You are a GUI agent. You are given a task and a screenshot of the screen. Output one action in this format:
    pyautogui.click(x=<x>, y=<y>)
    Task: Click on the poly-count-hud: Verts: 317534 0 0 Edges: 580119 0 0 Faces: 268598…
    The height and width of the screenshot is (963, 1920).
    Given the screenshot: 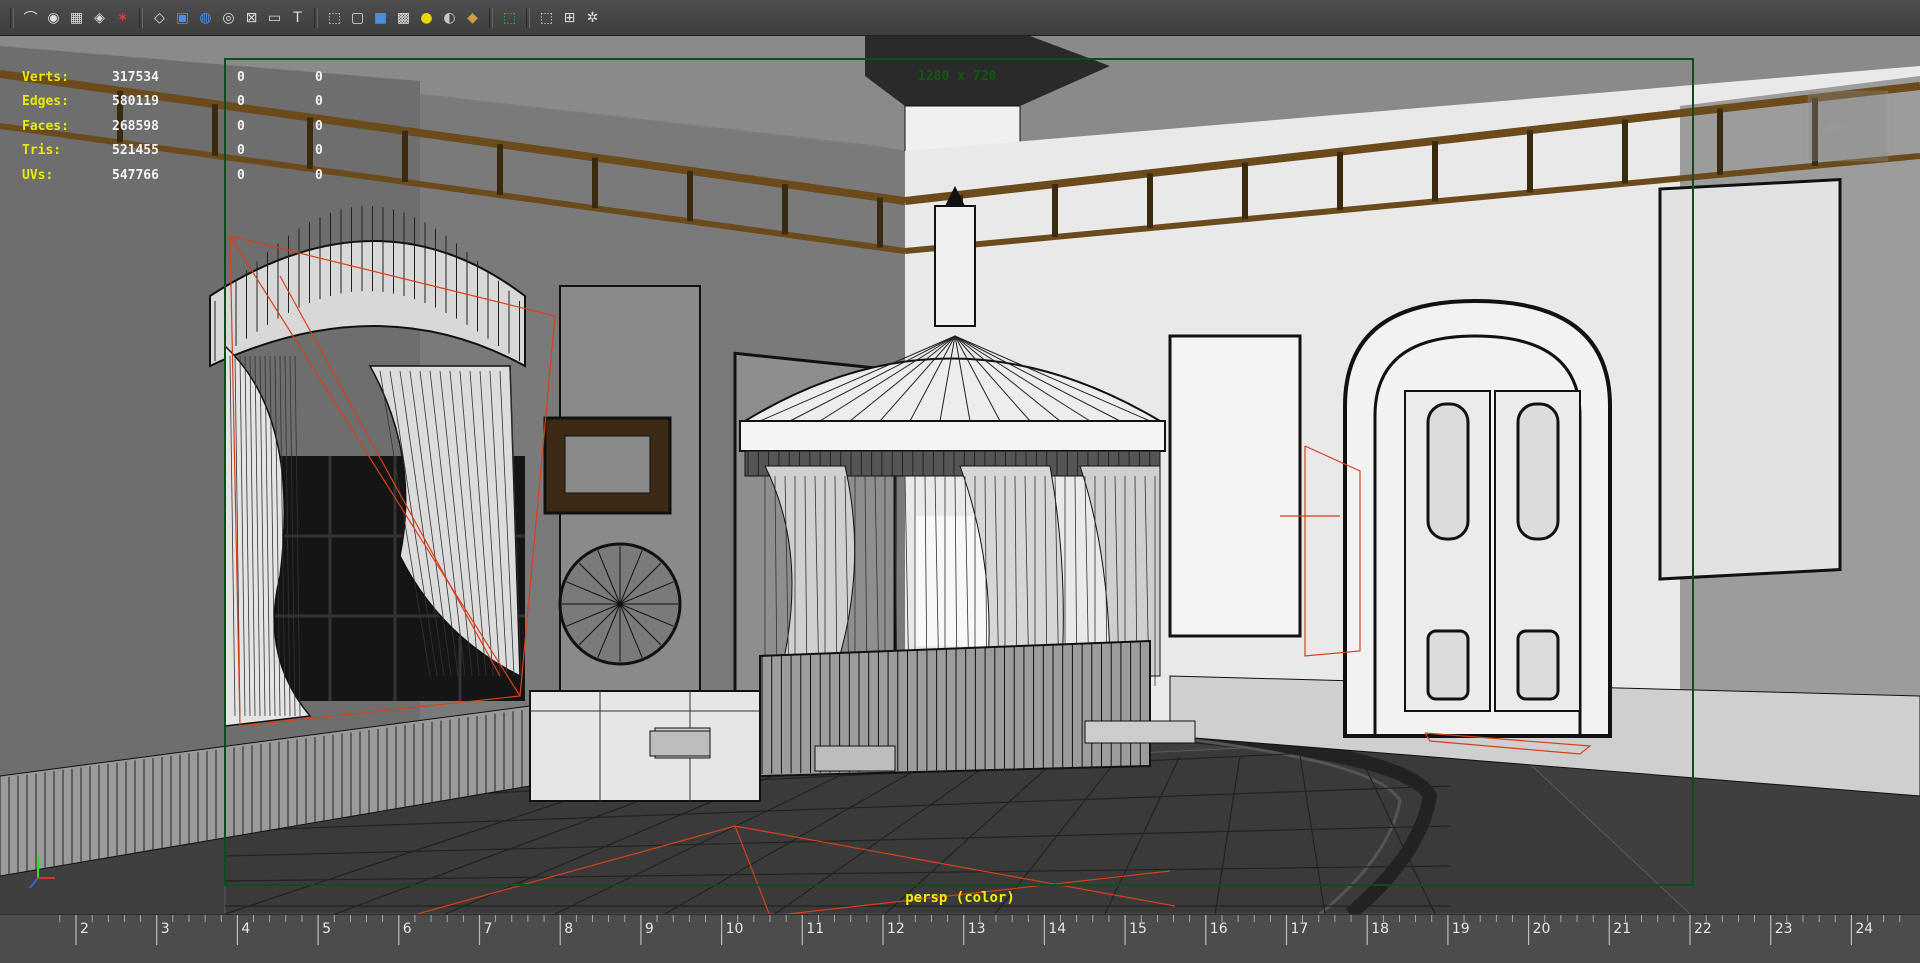 What is the action you would take?
    pyautogui.click(x=188, y=126)
    